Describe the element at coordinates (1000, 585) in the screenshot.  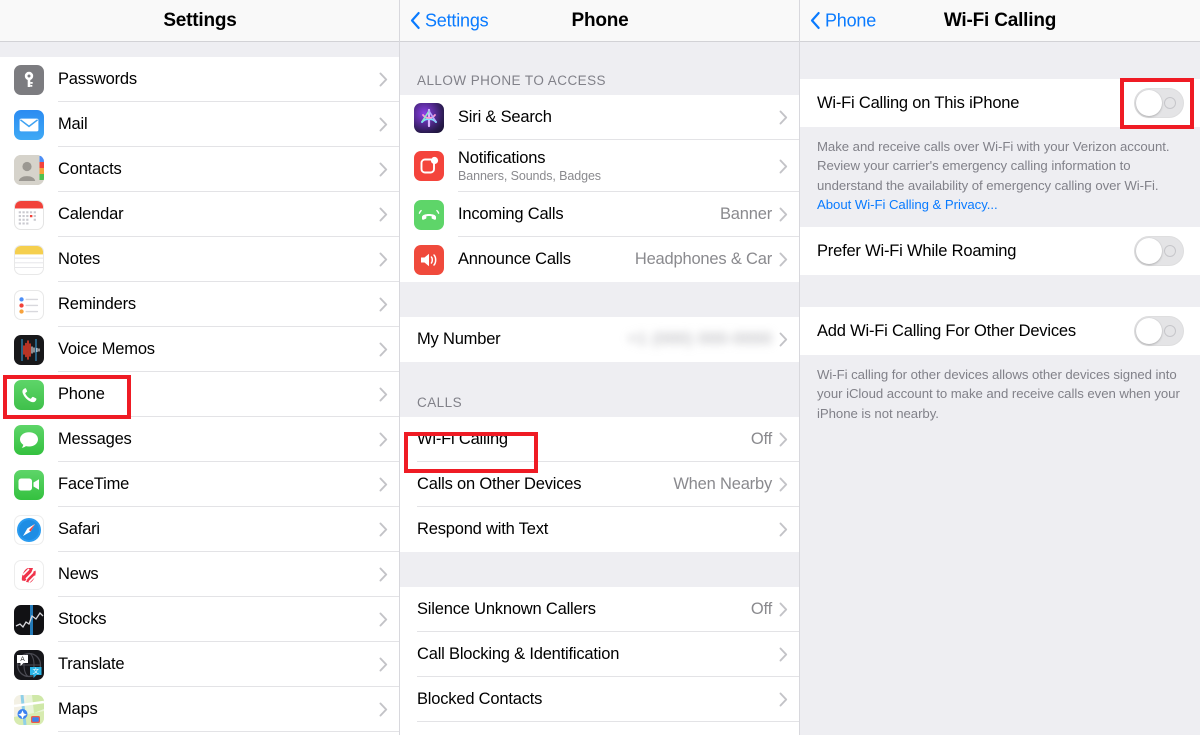
I see `empty-area` at that location.